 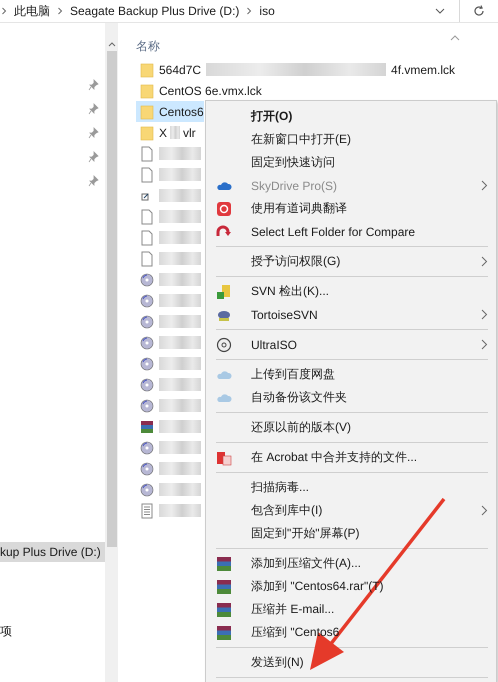 I want to click on selected-file-row: Centos6, so click(x=170, y=111).